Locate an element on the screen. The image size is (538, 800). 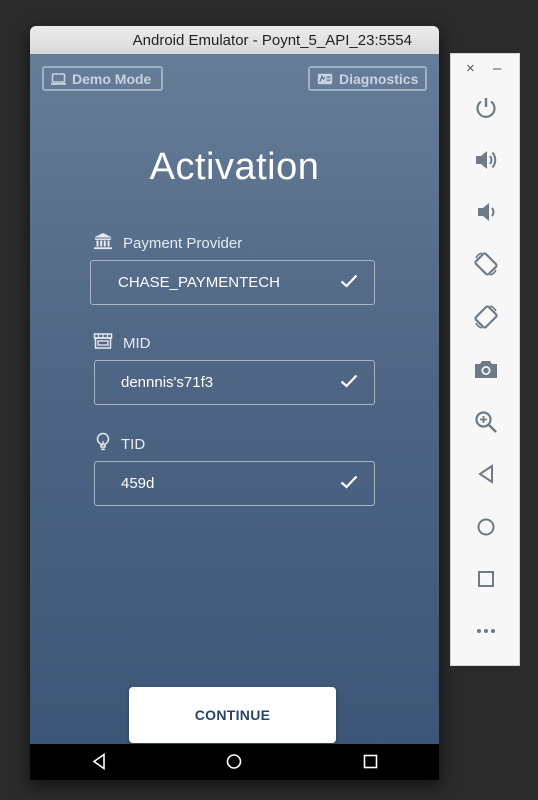
overview-icon is located at coordinates (486, 579).